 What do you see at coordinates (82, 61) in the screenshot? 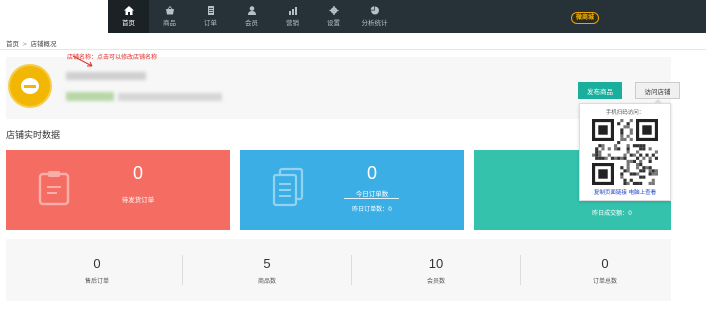
I see `hint-arrow-icon` at bounding box center [82, 61].